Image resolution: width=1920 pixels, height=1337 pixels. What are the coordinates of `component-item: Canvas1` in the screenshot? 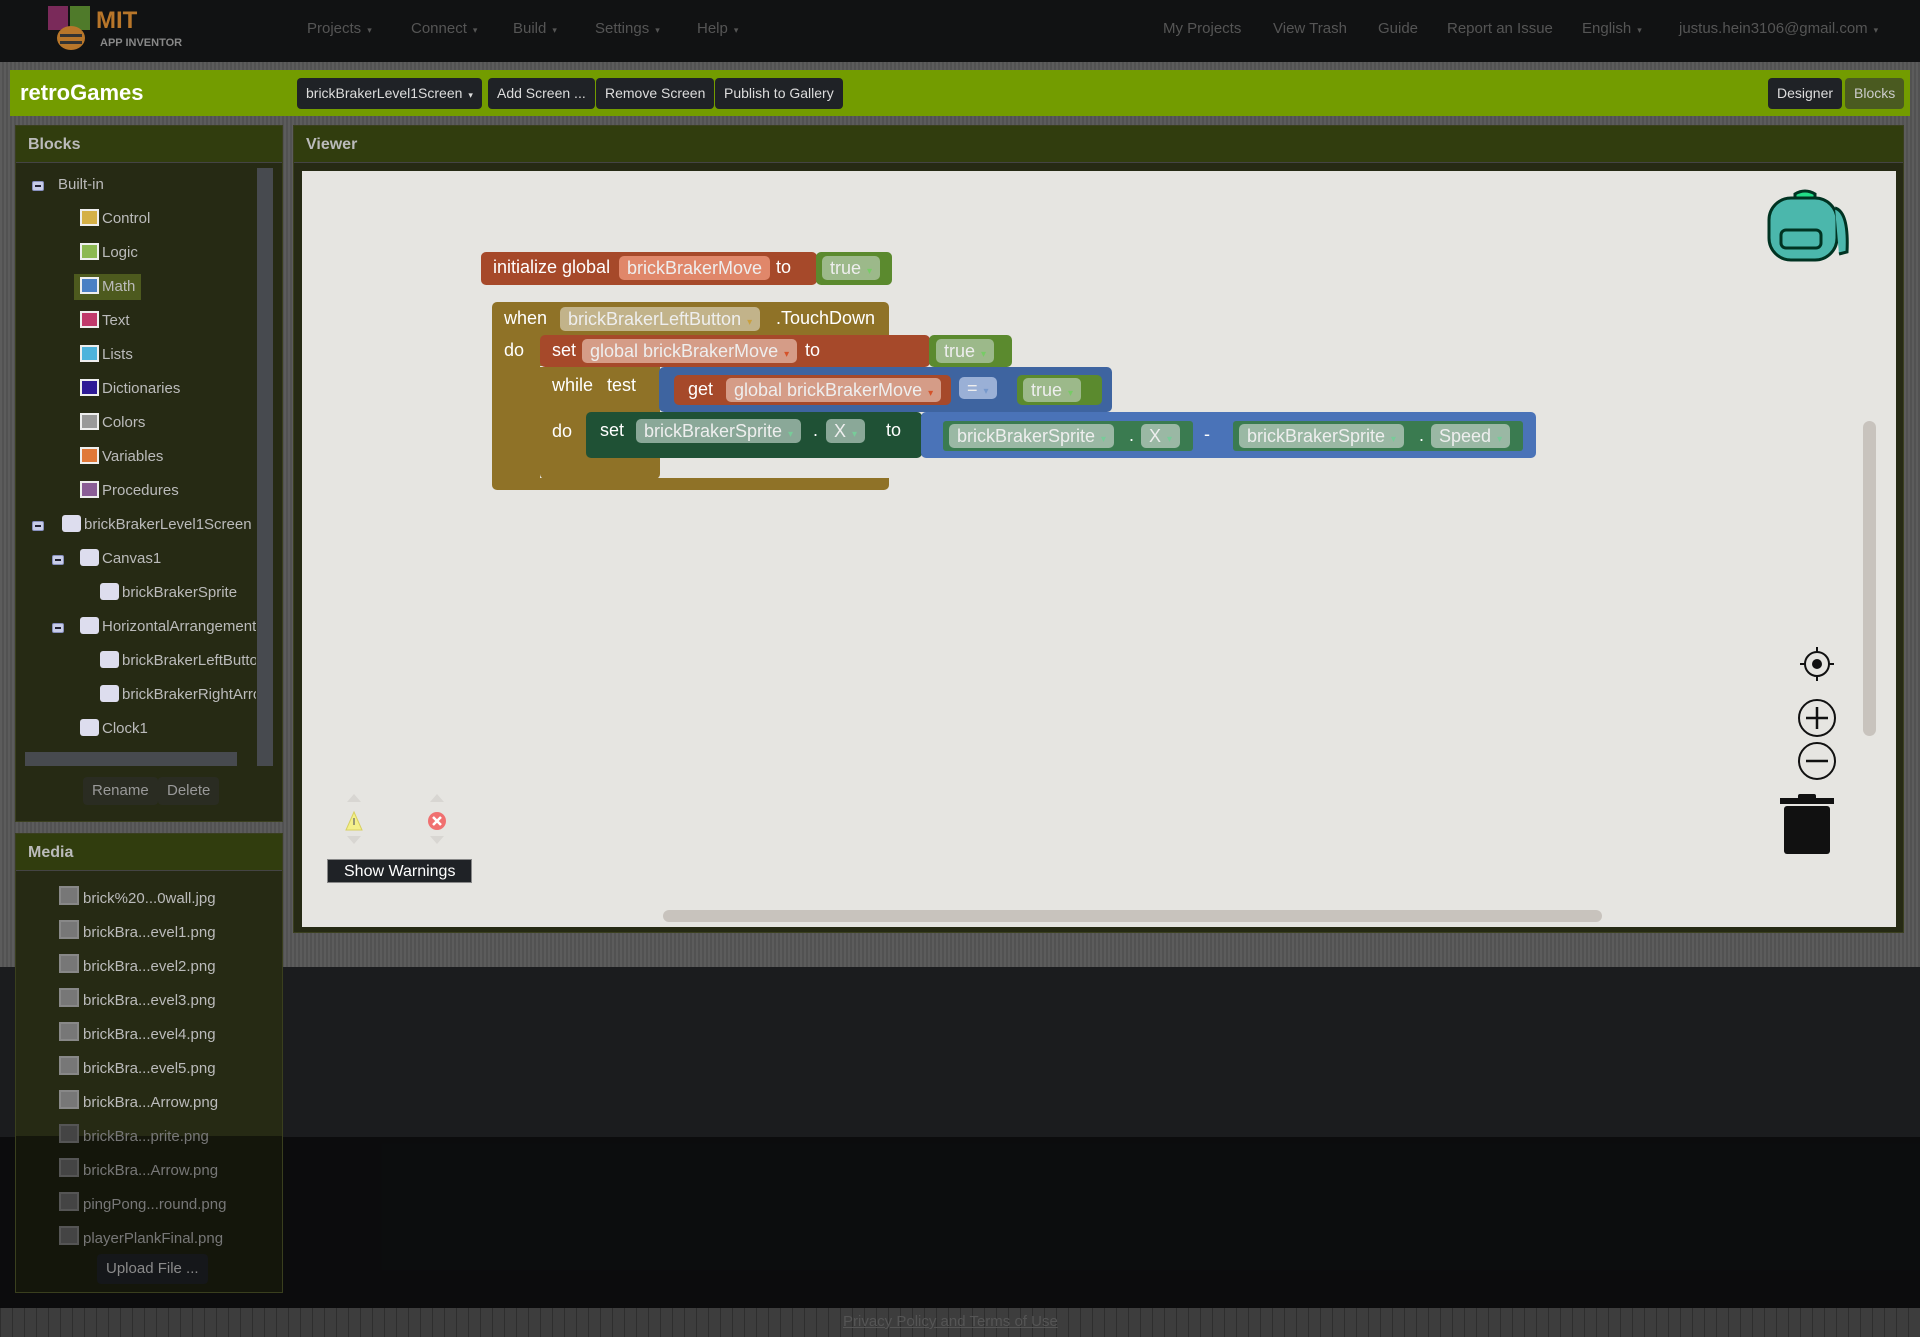 It's located at (120, 559).